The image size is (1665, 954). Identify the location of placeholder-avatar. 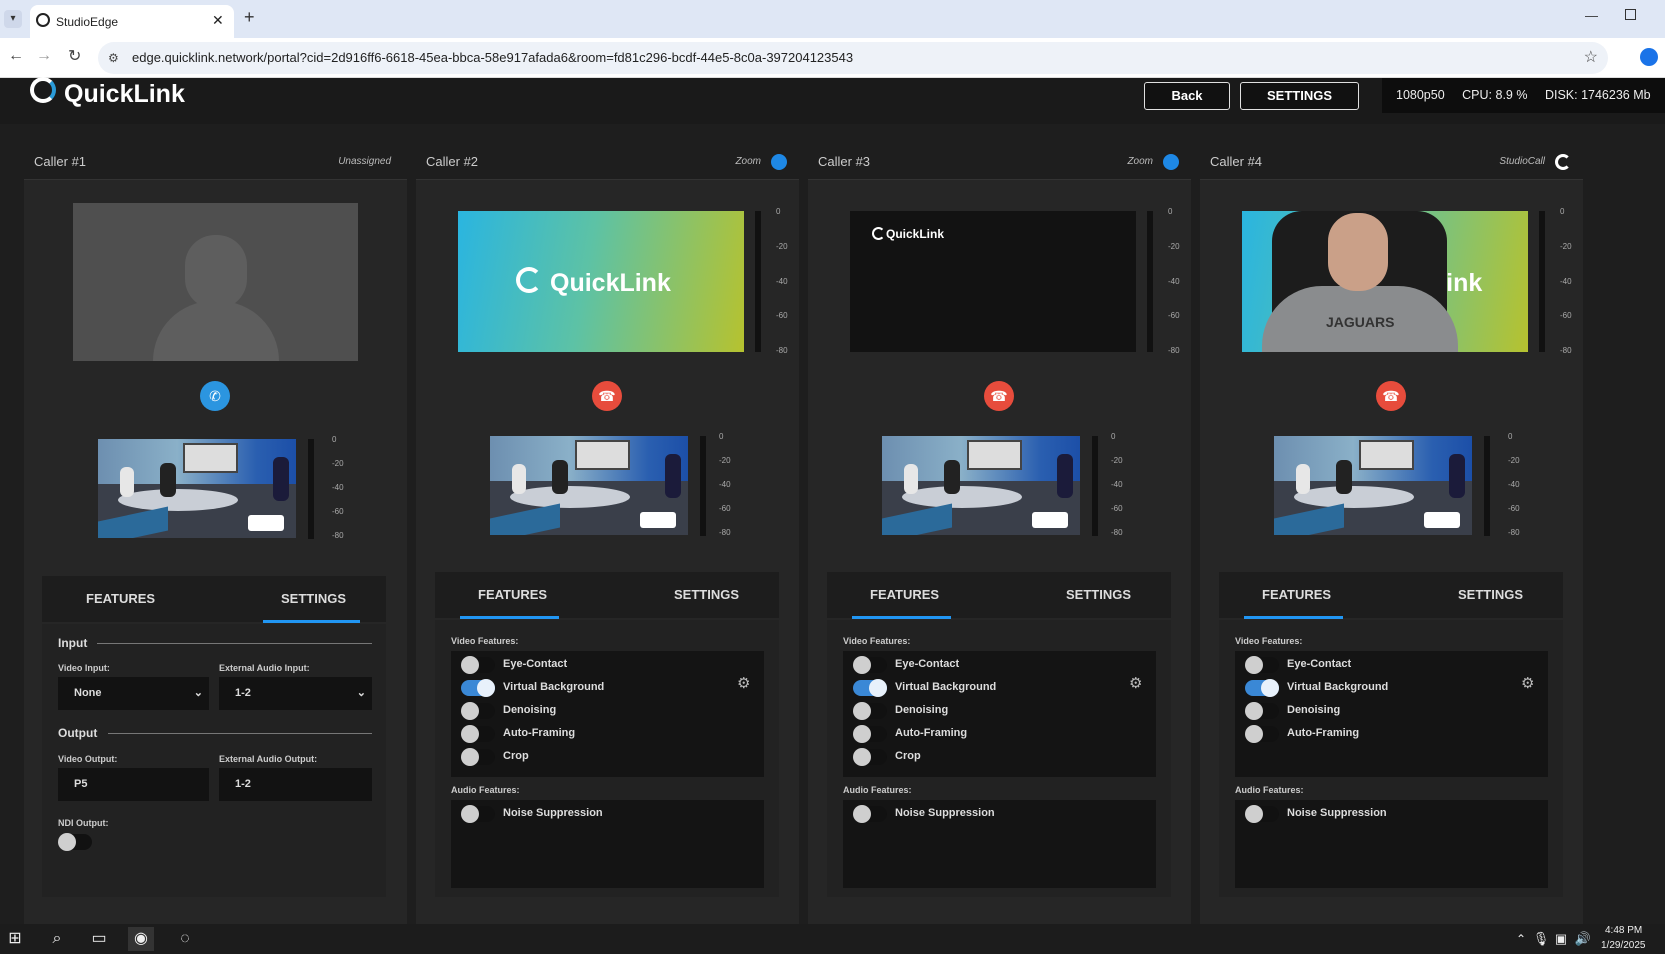
(215, 282).